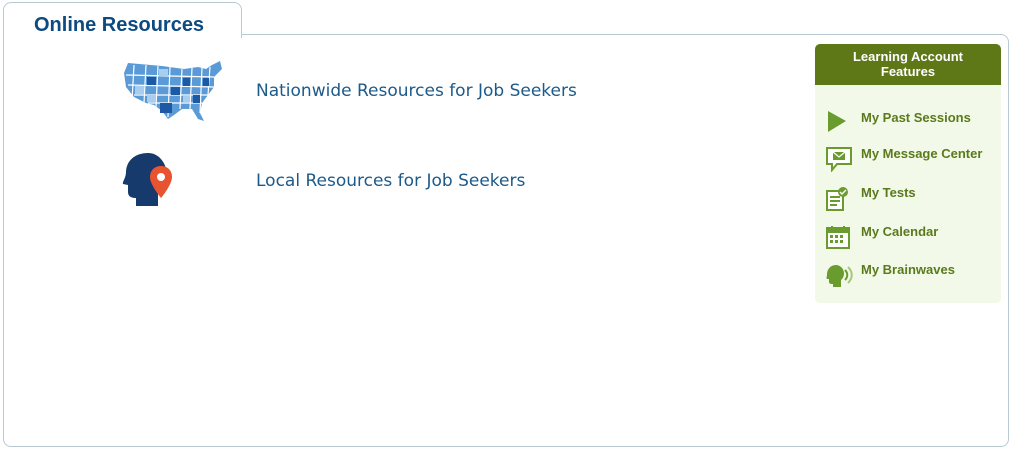  What do you see at coordinates (926, 117) in the screenshot?
I see `feature-label: My Past Sessions` at bounding box center [926, 117].